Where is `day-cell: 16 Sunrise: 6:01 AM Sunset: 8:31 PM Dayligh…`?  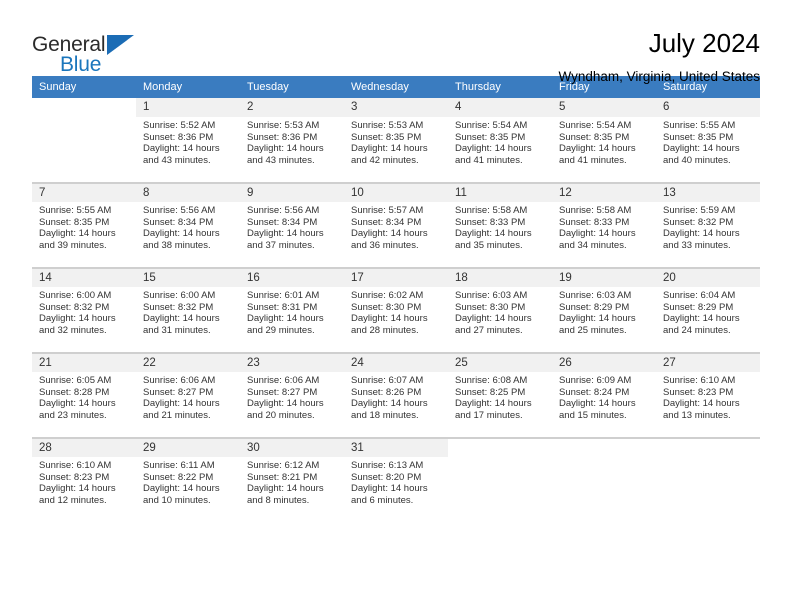 day-cell: 16 Sunrise: 6:01 AM Sunset: 8:31 PM Dayligh… is located at coordinates (292, 310).